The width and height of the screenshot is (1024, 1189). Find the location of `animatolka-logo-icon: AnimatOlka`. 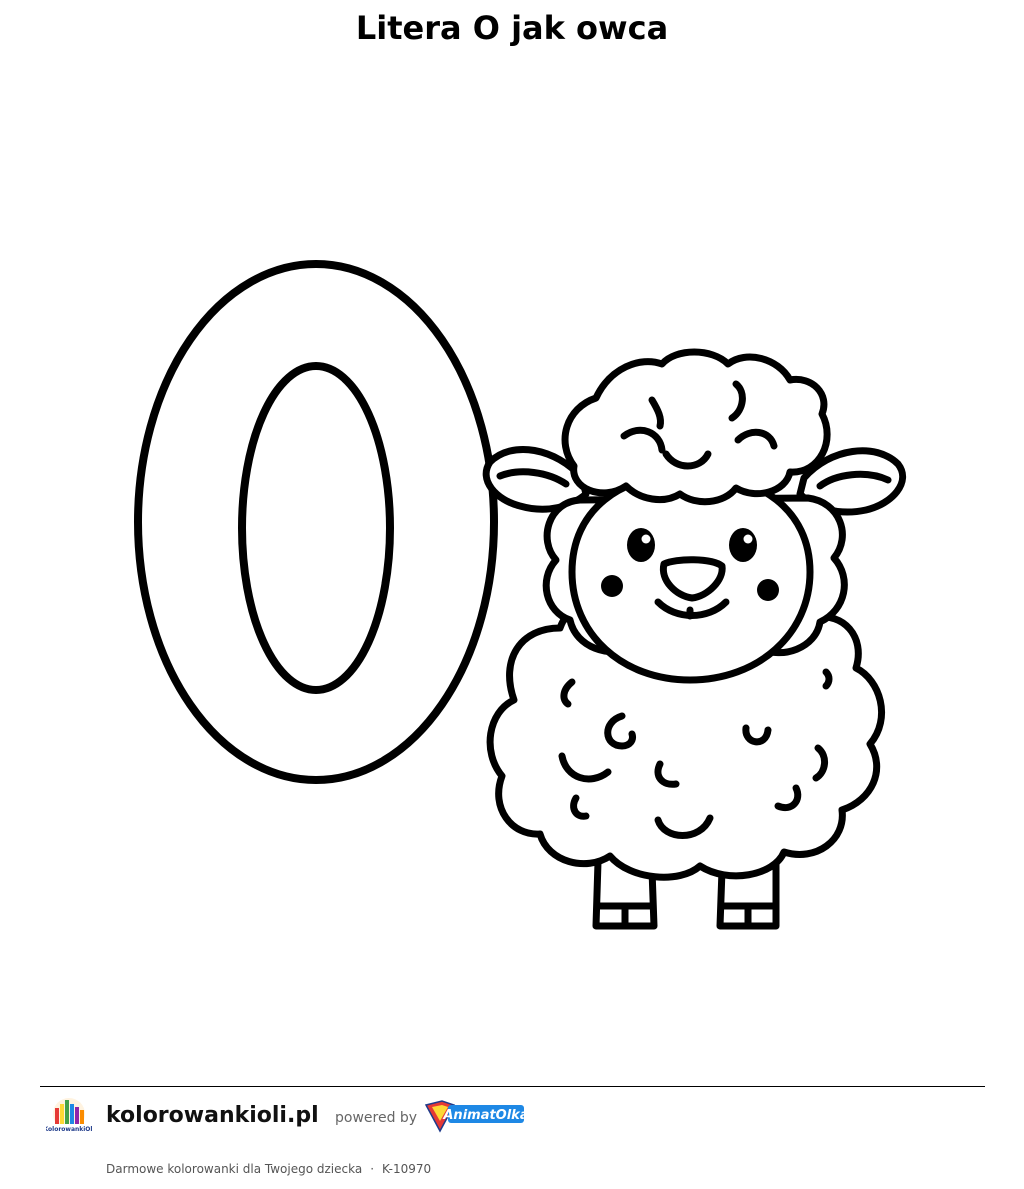

animatolka-logo-icon: AnimatOlka is located at coordinates (475, 1116).